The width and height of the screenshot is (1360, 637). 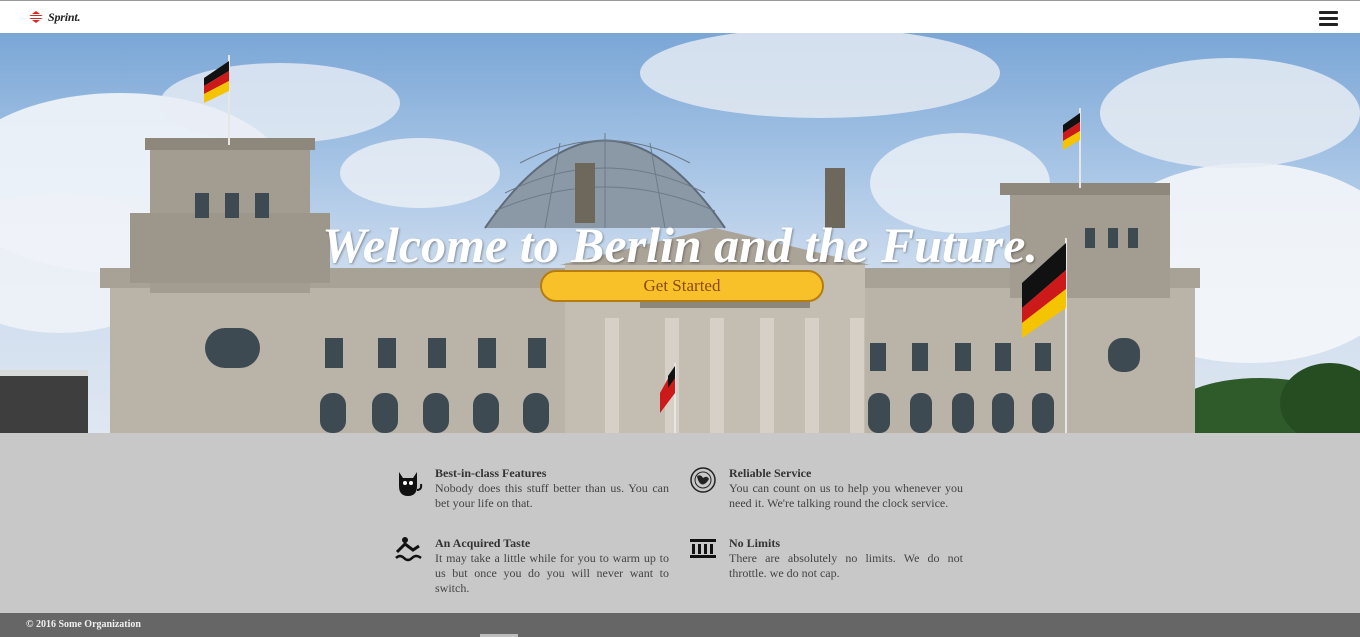 What do you see at coordinates (408, 549) in the screenshot?
I see `swimmer-icon` at bounding box center [408, 549].